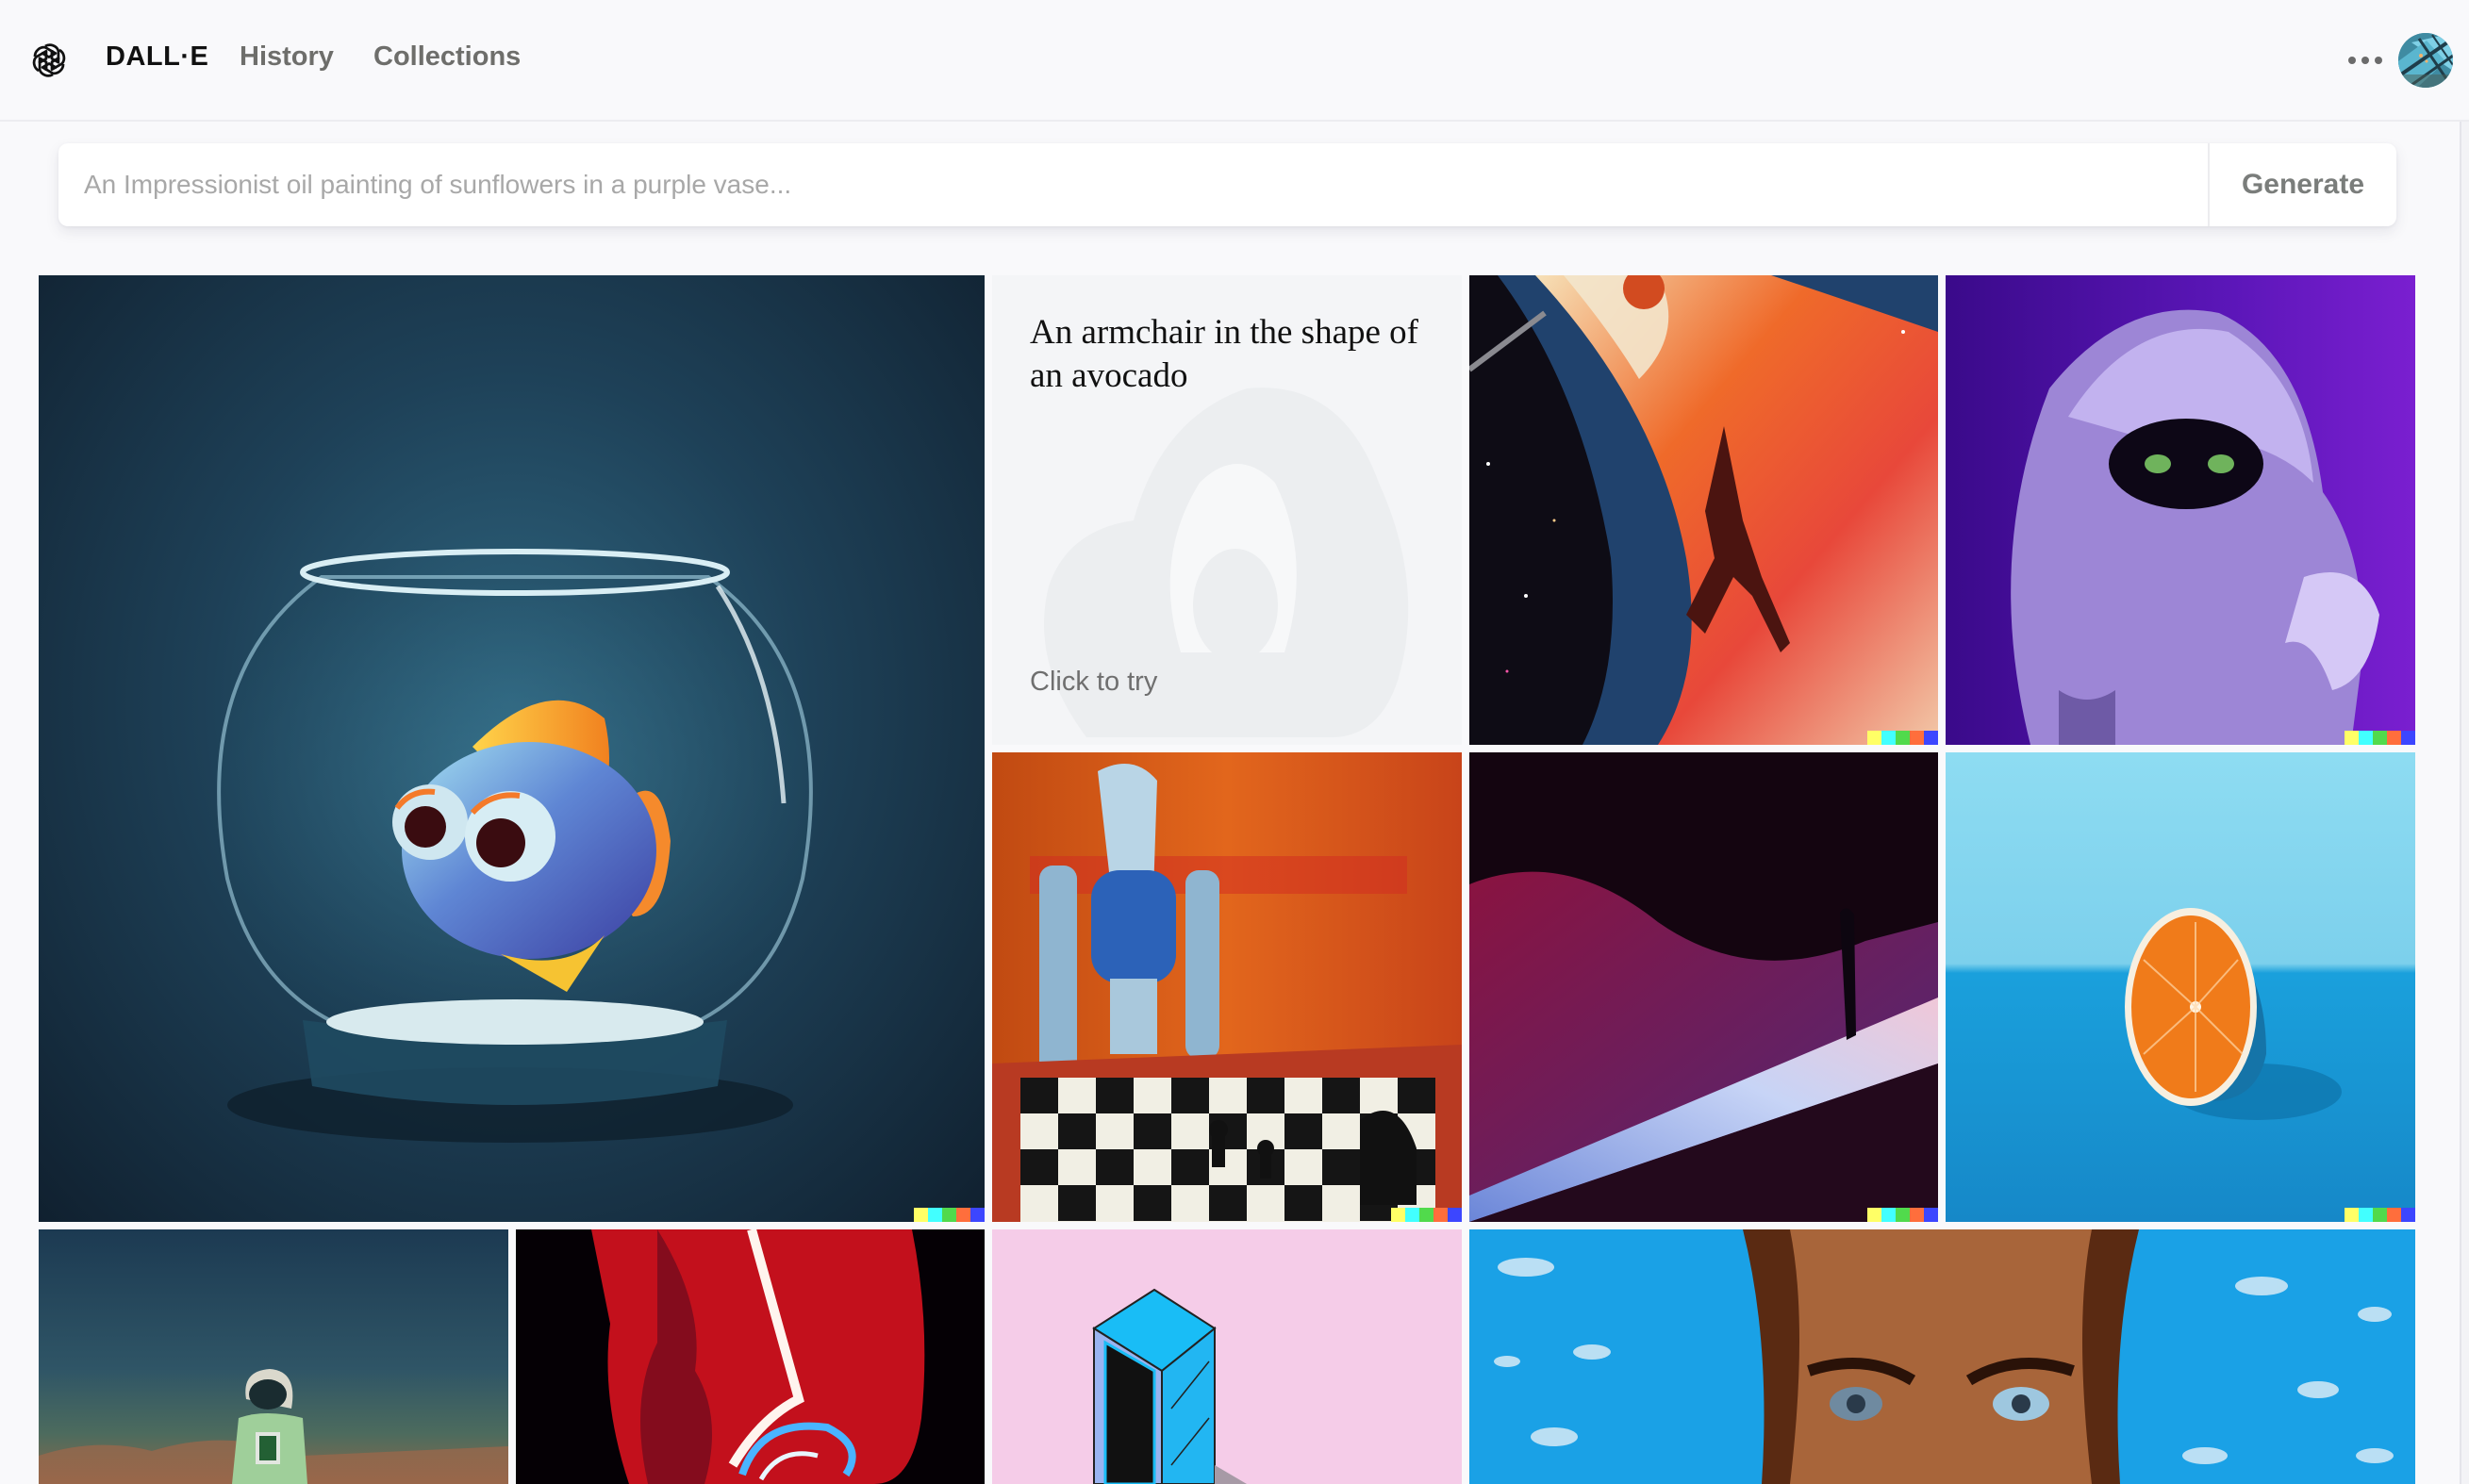 The height and width of the screenshot is (1484, 2469). I want to click on prompt-input, so click(1133, 184).